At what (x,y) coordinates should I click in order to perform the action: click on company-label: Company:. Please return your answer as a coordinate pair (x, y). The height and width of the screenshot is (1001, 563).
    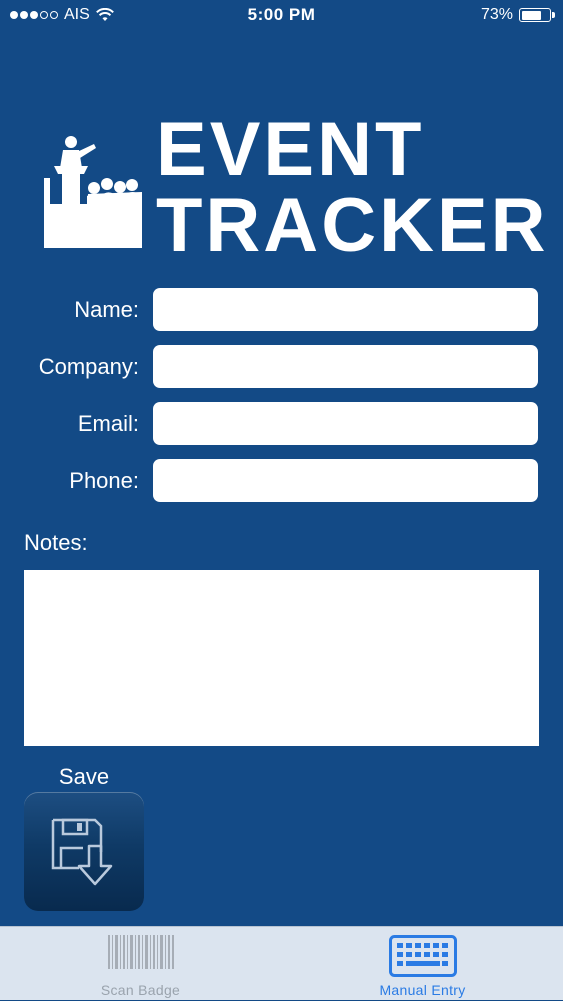
    Looking at the image, I should click on (88, 366).